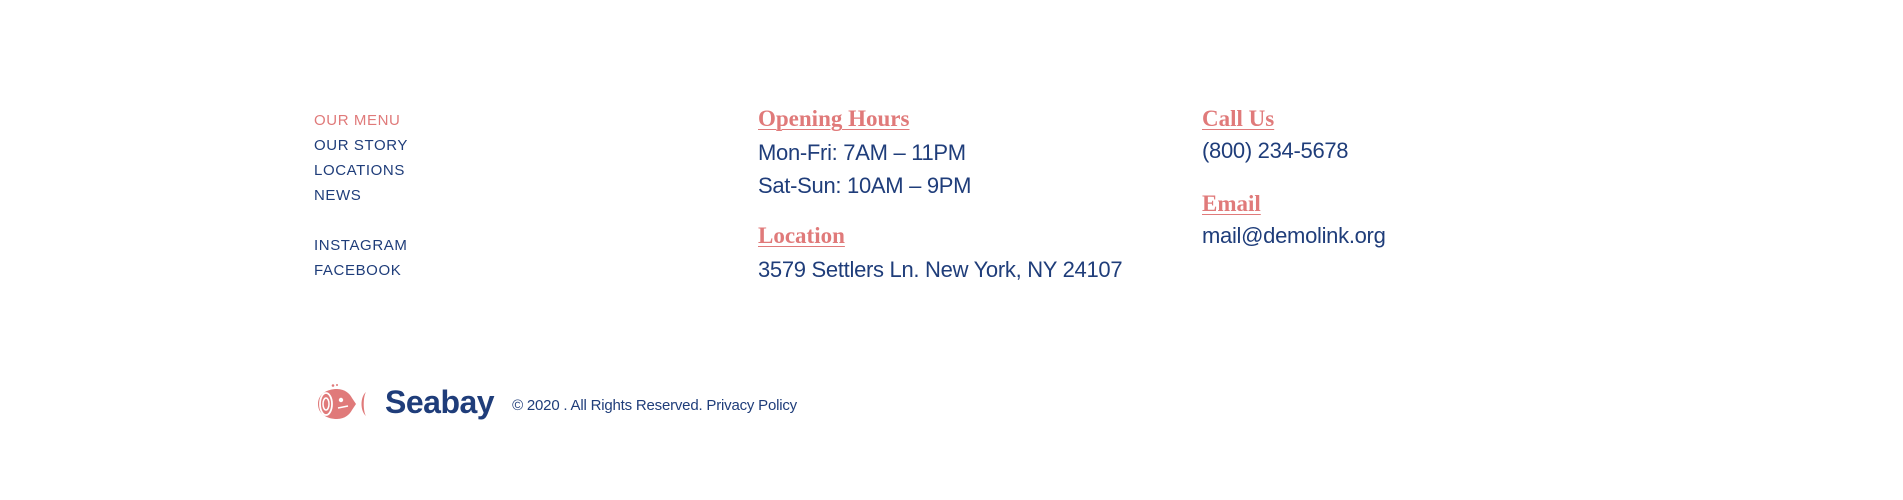 Image resolution: width=1903 pixels, height=500 pixels. I want to click on email-block: Email mail@demolink.org, so click(1294, 220).